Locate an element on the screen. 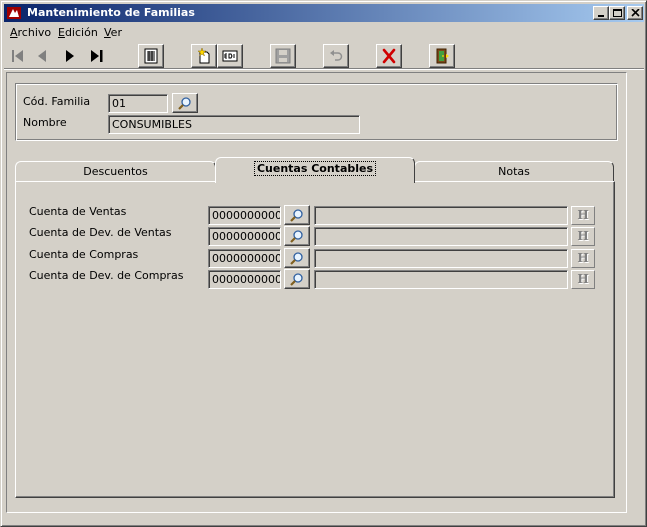 The height and width of the screenshot is (527, 647). cod-familia-label: Cód. Familia is located at coordinates (57, 101).